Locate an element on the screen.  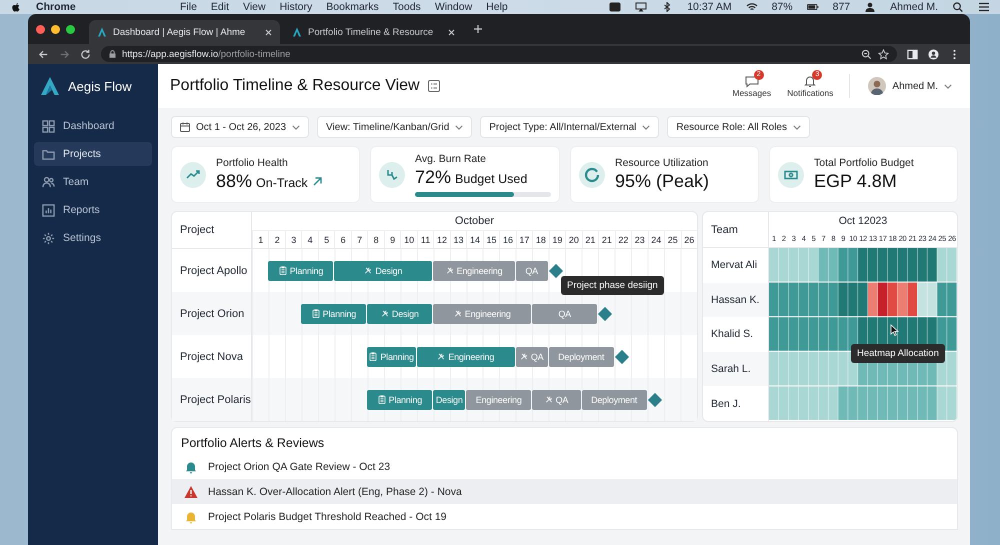
kpi-value: 72% is located at coordinates (433, 177).